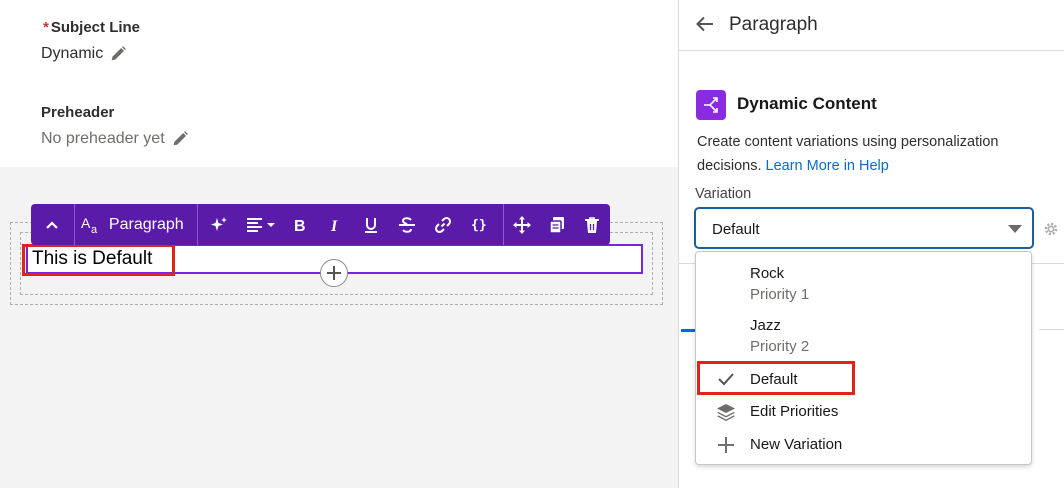 This screenshot has width=1064, height=488. What do you see at coordinates (871, 25) in the screenshot?
I see `panel-header: Paragraph` at bounding box center [871, 25].